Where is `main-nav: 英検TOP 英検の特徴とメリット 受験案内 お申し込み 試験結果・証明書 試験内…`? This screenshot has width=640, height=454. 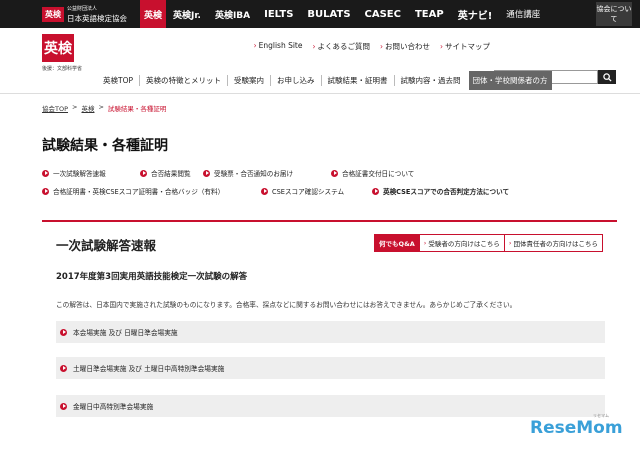 main-nav: 英検TOP 英検の特徴とメリット 受験案内 お申し込み 試験結果・証明書 試験内… is located at coordinates (357, 80).